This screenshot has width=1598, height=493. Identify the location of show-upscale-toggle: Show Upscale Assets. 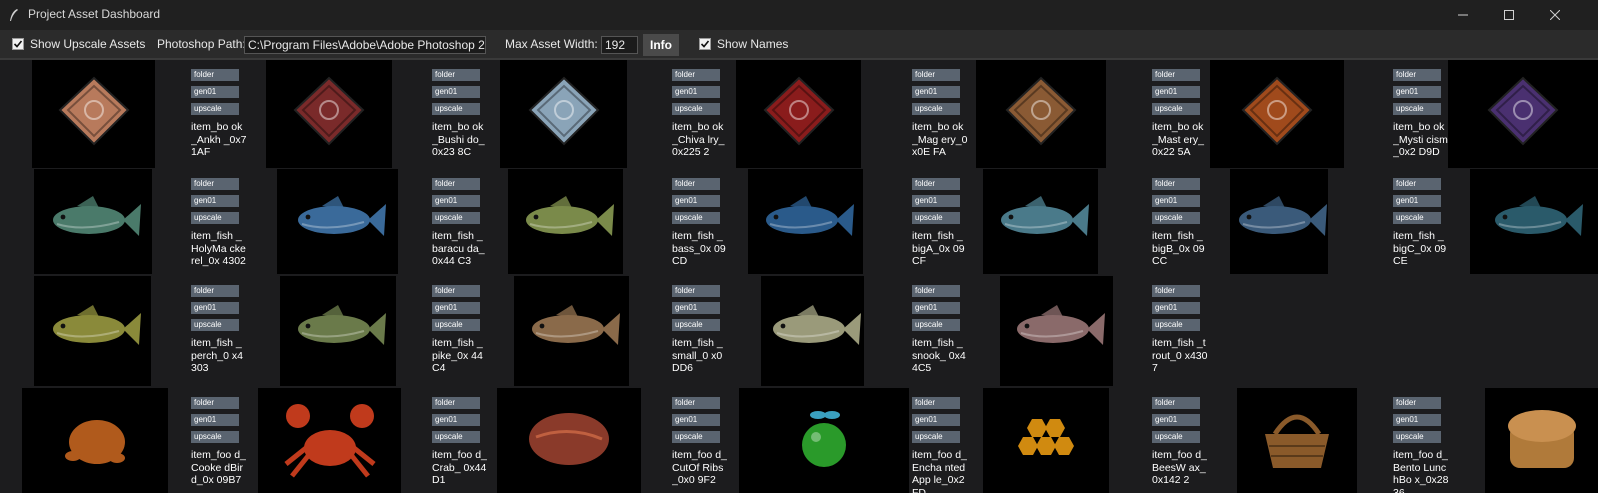
(78, 44).